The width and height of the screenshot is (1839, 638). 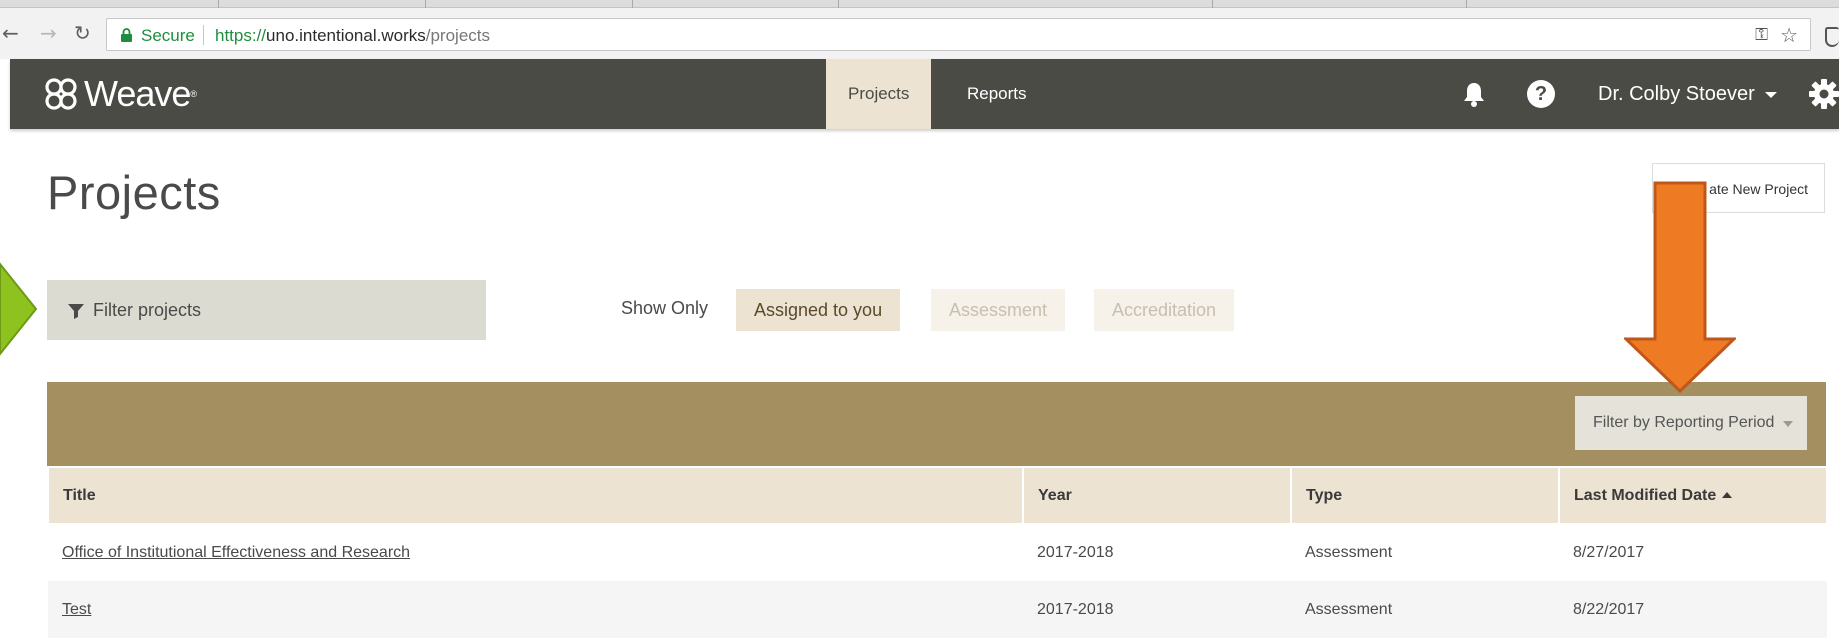 I want to click on reporting-period-dropdown: Filter by Reporting Period, so click(x=1691, y=423).